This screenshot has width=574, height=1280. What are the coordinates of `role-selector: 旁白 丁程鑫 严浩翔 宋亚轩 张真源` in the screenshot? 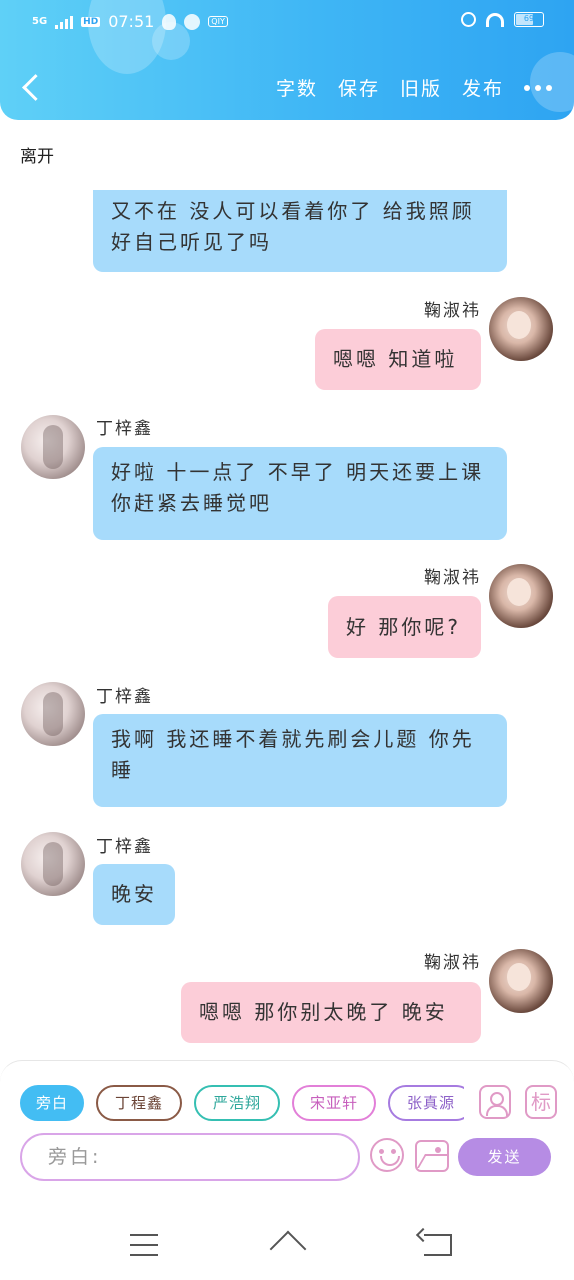 It's located at (242, 1104).